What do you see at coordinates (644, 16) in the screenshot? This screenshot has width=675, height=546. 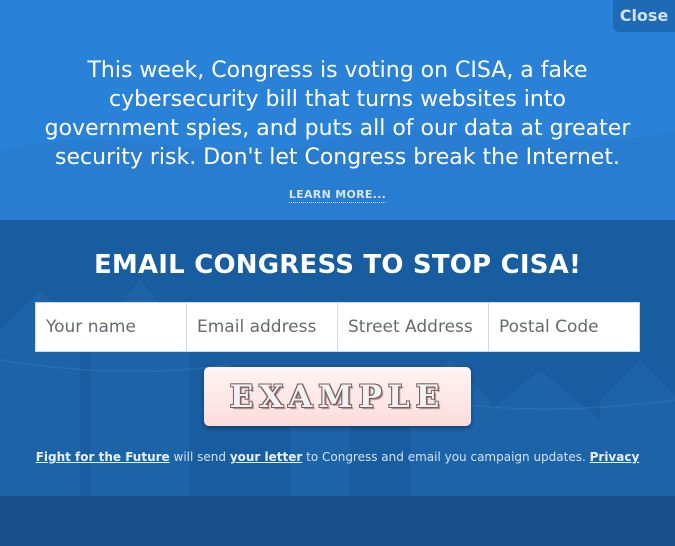 I see `close-button: Close` at bounding box center [644, 16].